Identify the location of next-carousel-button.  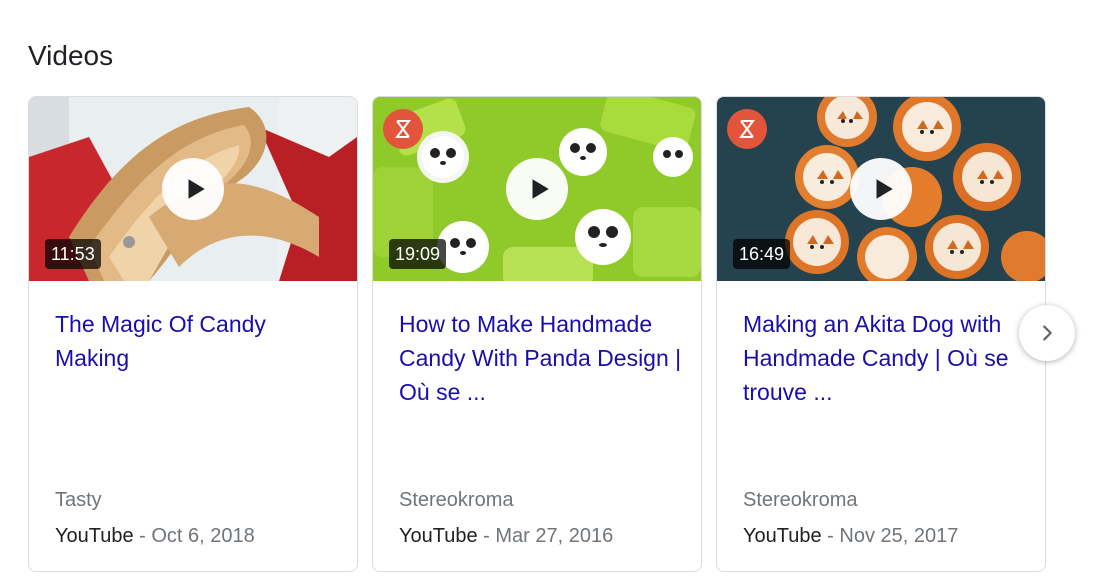
(1047, 333).